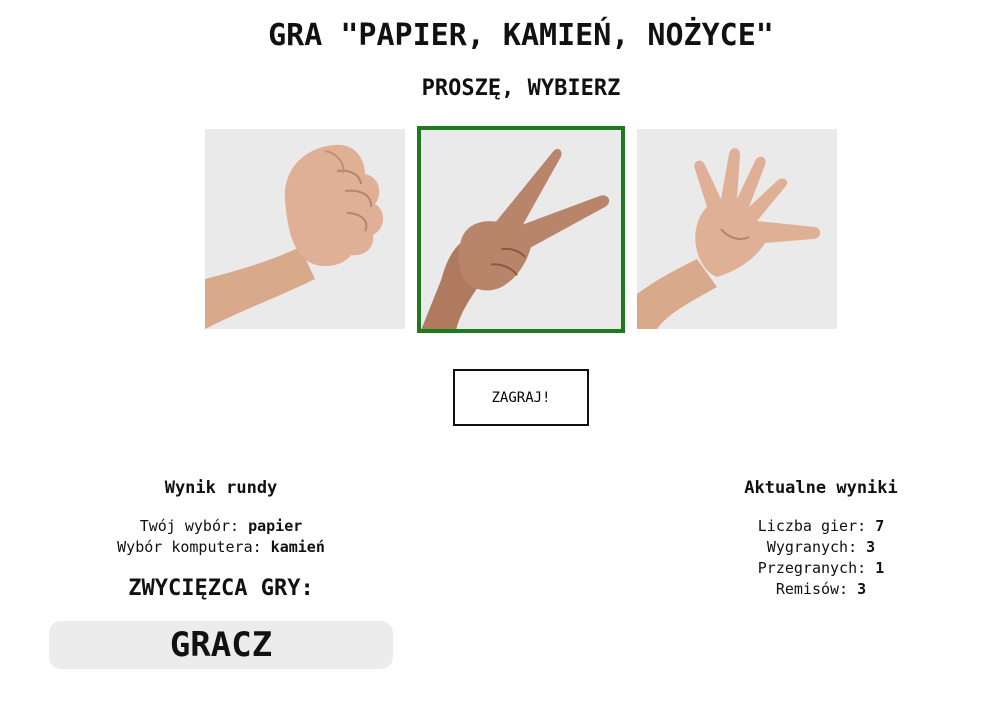 This screenshot has width=992, height=719. I want to click on computer-choice-label: Wybór komputera:, so click(189, 547).